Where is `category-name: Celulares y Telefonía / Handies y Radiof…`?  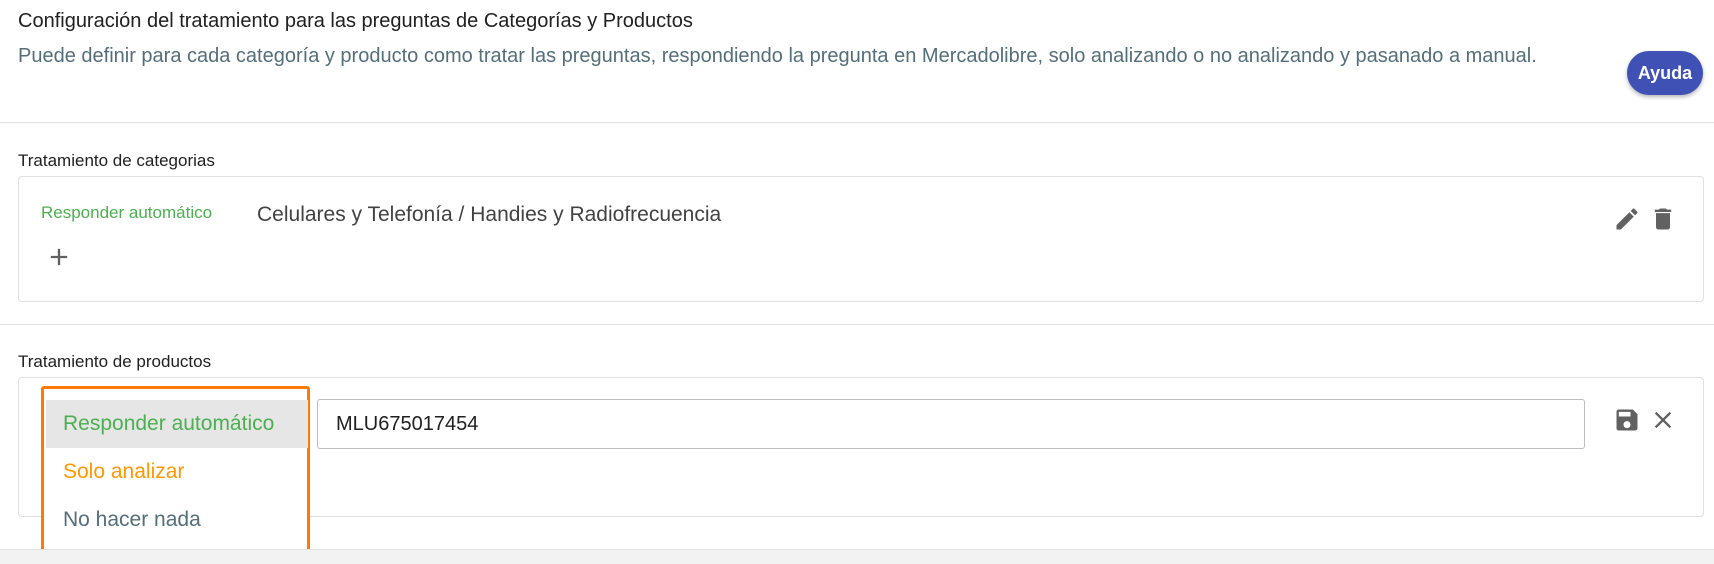 category-name: Celulares y Telefonía / Handies y Radiof… is located at coordinates (489, 214).